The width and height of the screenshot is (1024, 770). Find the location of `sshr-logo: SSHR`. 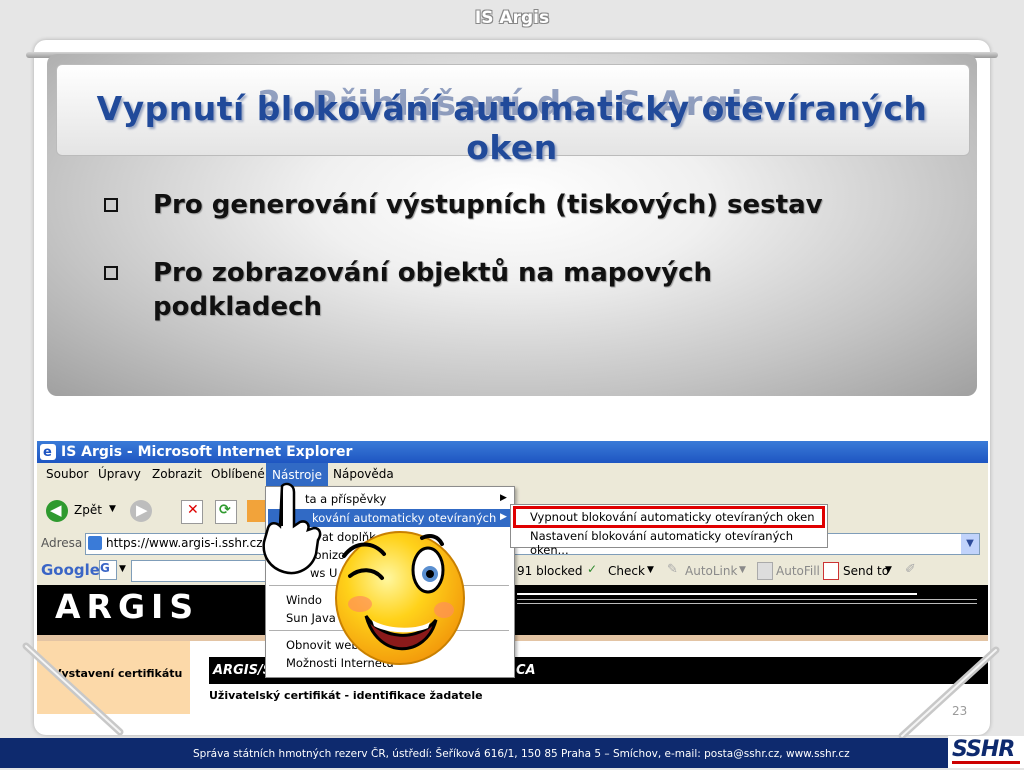

sshr-logo: SSHR is located at coordinates (986, 752).